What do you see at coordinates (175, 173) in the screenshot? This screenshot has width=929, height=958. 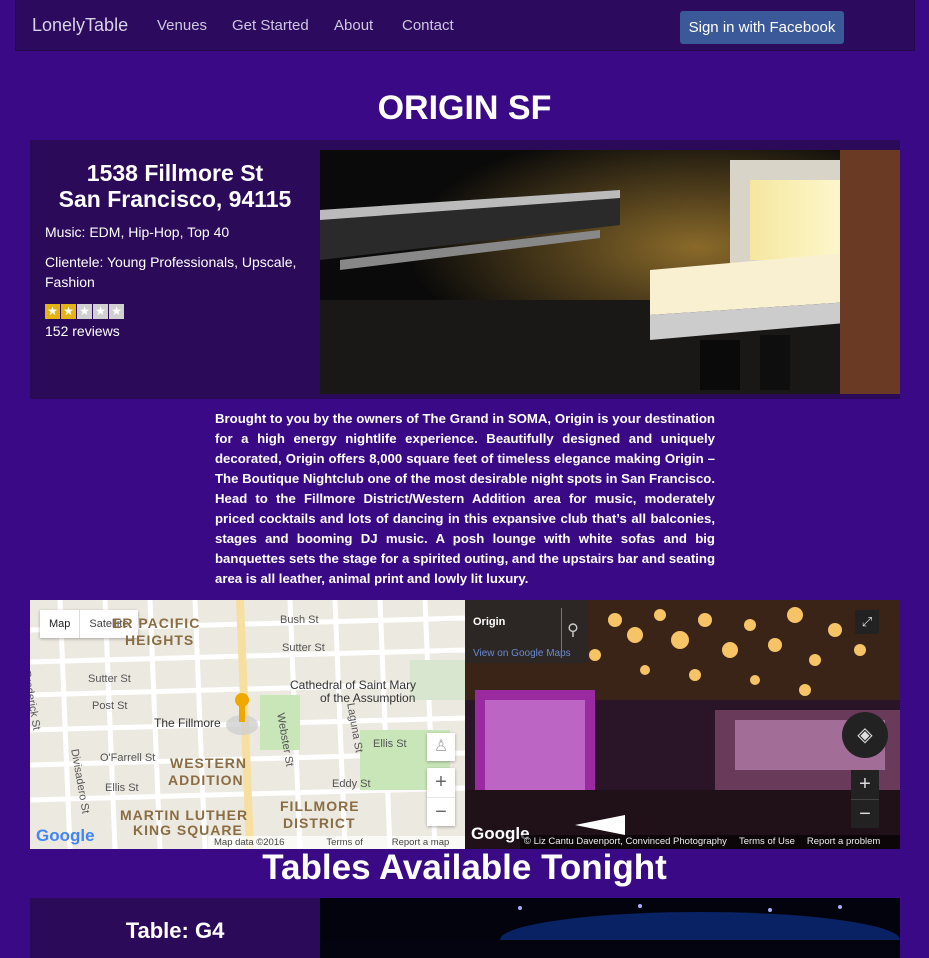 I see `address-line-1: 1538 Fillmore St` at bounding box center [175, 173].